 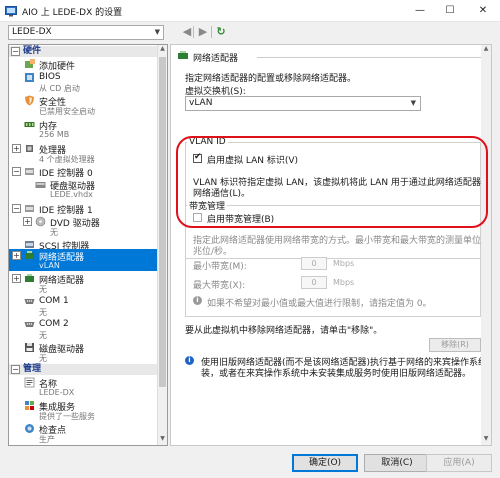 What do you see at coordinates (57, 392) in the screenshot?
I see `tree-item-sub: LEDE-DX` at bounding box center [57, 392].